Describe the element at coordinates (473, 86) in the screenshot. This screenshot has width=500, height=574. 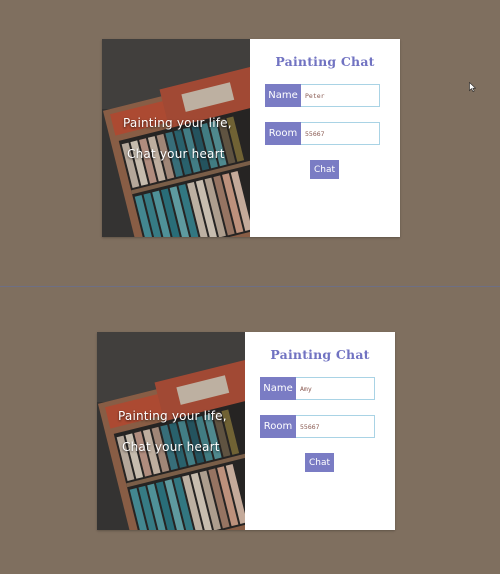
I see `mouse-pointer-icon` at that location.